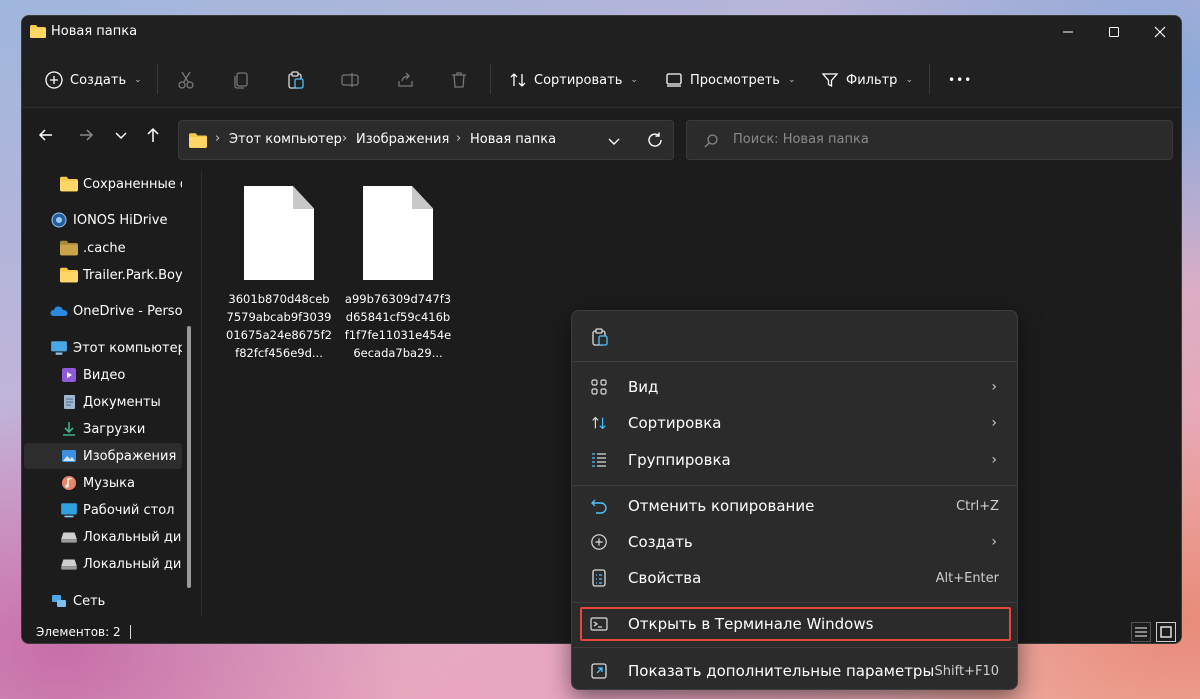 The image size is (1200, 699). I want to click on copy-button, so click(241, 80).